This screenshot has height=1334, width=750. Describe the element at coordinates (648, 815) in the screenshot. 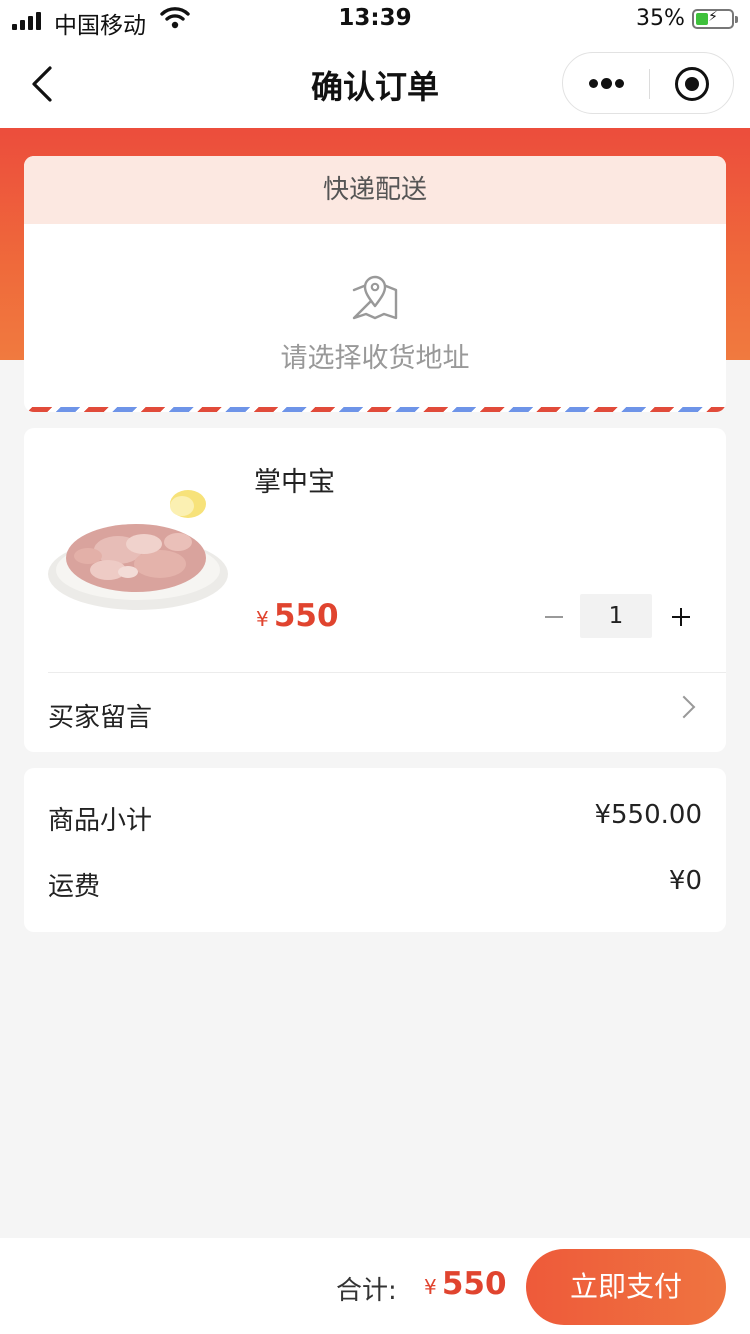

I see `subtotal-value: ¥550.00` at that location.